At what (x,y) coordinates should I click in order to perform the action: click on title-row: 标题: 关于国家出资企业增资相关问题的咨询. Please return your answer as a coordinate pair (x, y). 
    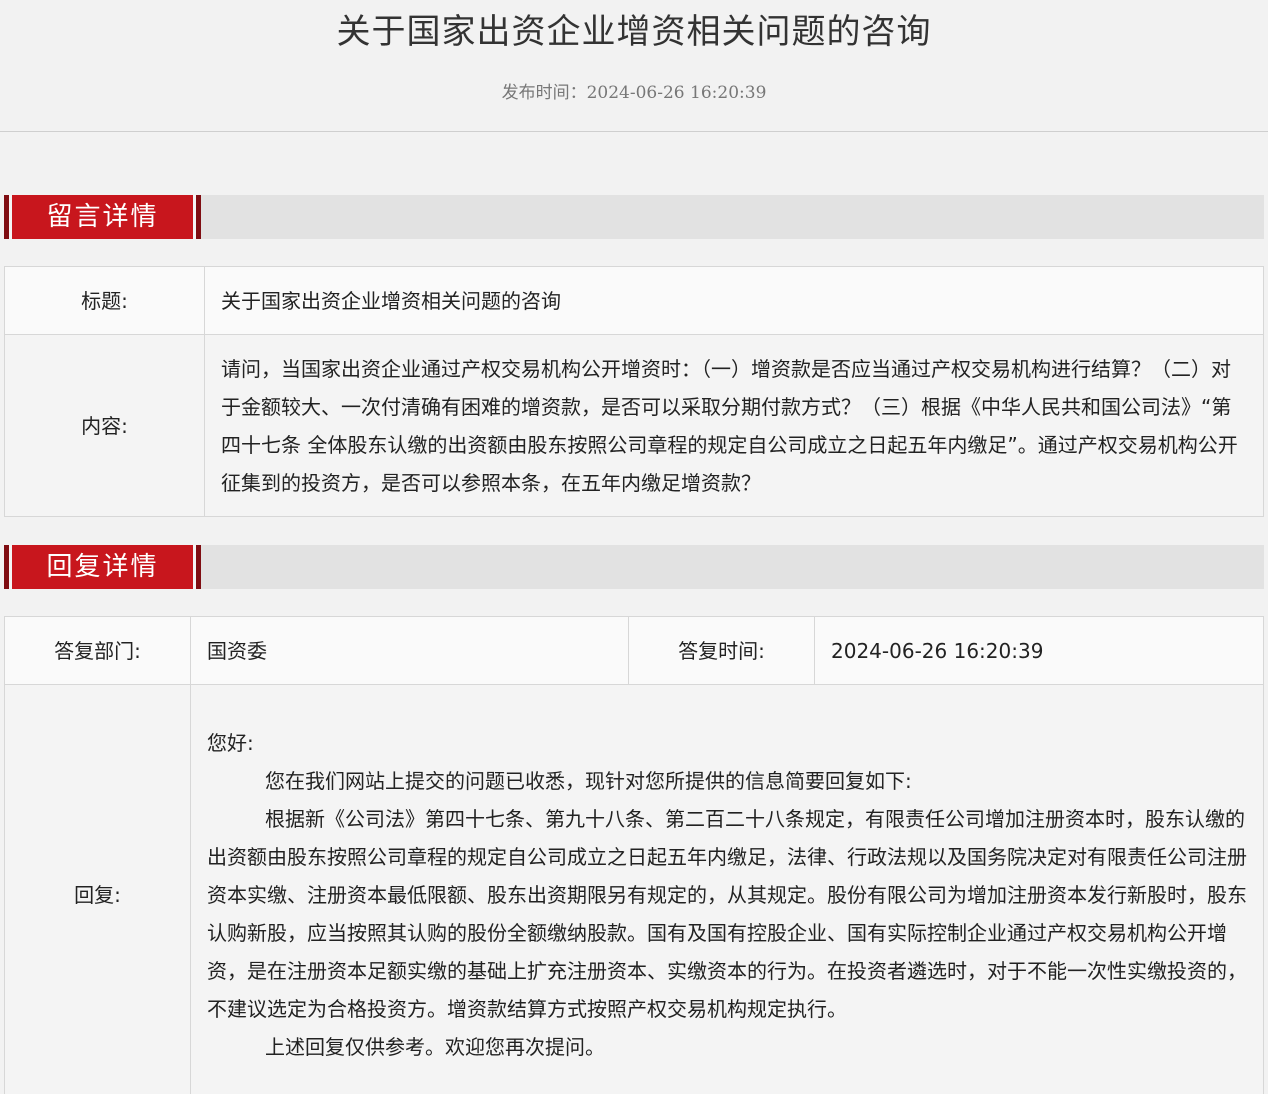
    Looking at the image, I should click on (634, 300).